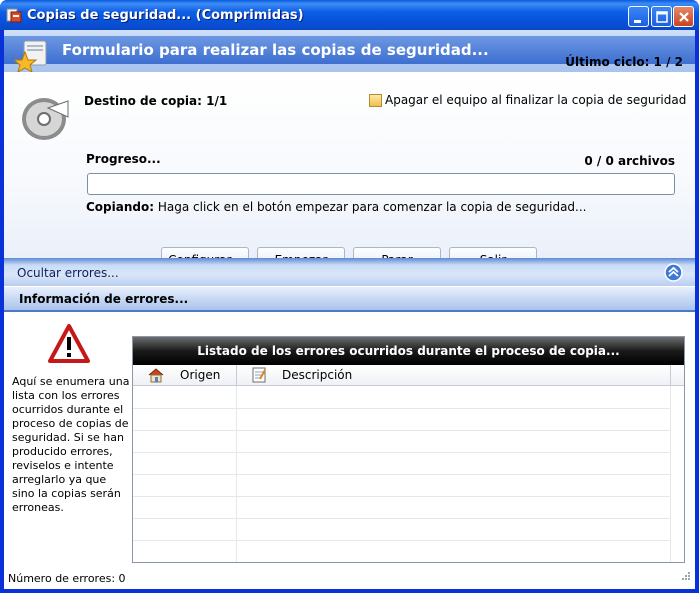 This screenshot has height=593, width=699. I want to click on resize-grip-icon, so click(685, 578).